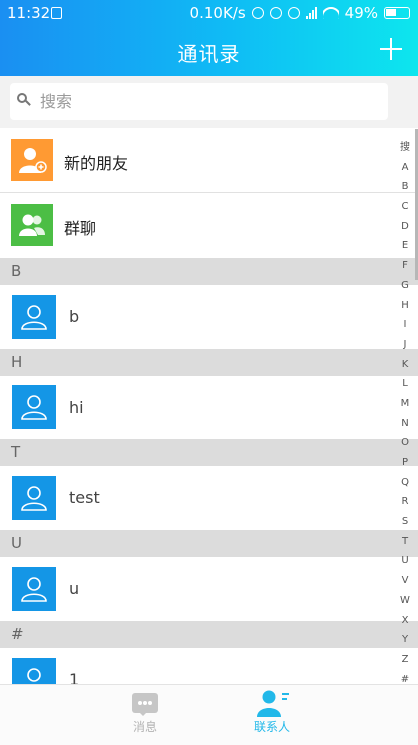 Image resolution: width=418 pixels, height=745 pixels. What do you see at coordinates (257, 13) in the screenshot?
I see `headset-icon` at bounding box center [257, 13].